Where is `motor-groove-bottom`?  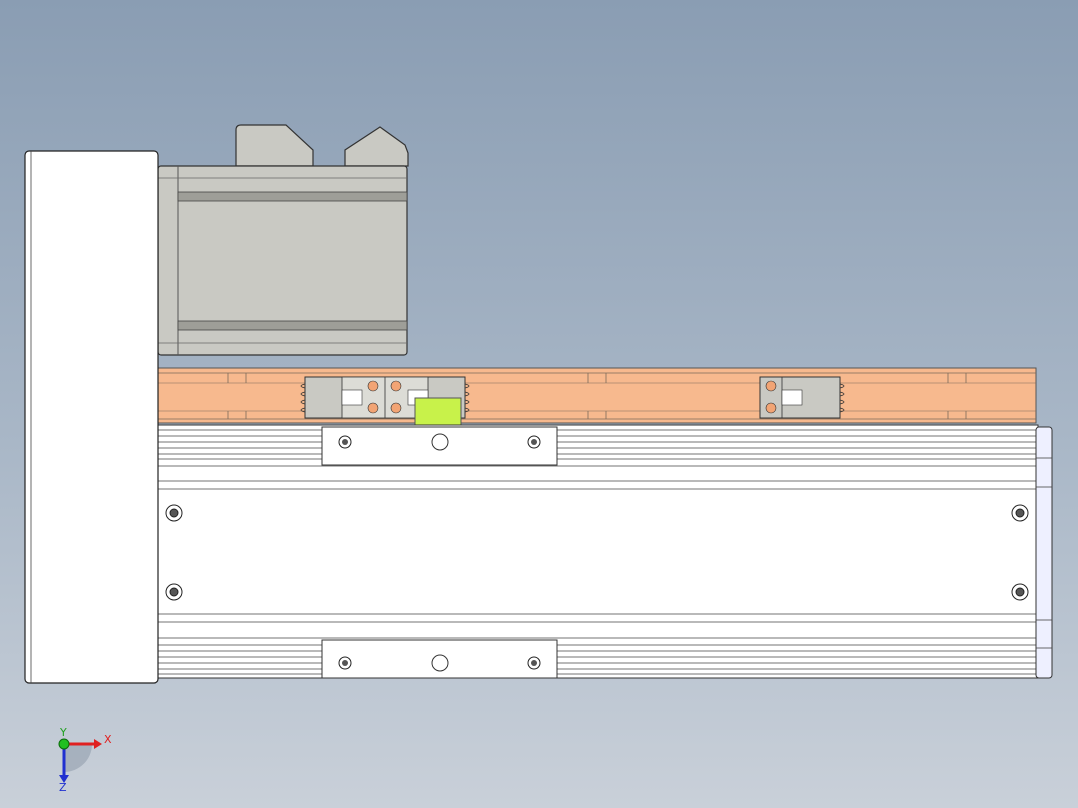 motor-groove-bottom is located at coordinates (292, 325).